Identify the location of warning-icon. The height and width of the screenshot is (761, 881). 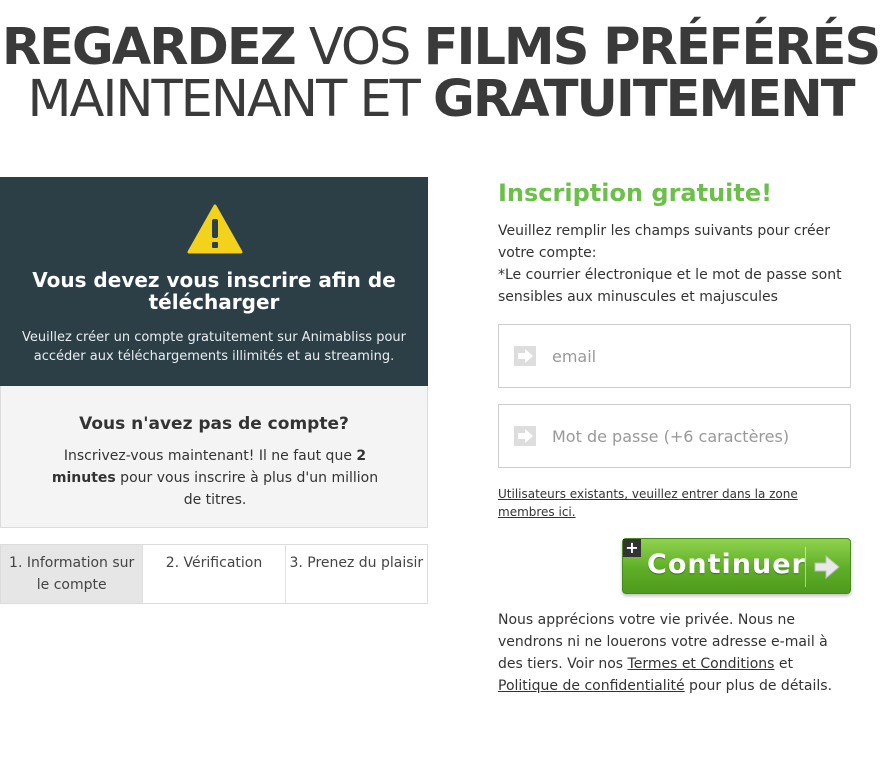
(215, 229).